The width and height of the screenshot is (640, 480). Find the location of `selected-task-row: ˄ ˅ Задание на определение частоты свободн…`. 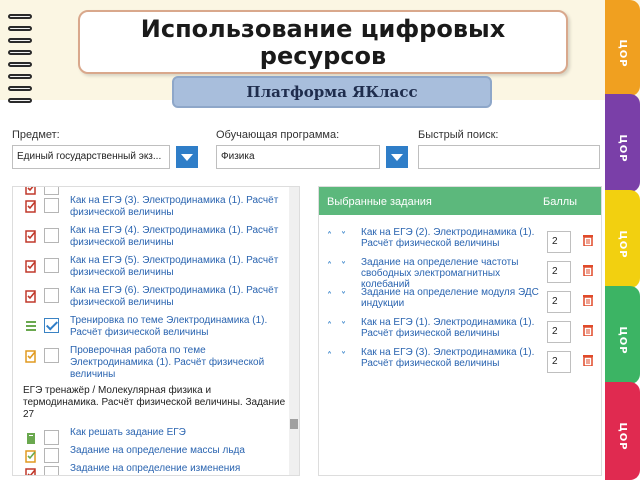

selected-task-row: ˄ ˅ Задание на определение частоты свободн… is located at coordinates (460, 273).